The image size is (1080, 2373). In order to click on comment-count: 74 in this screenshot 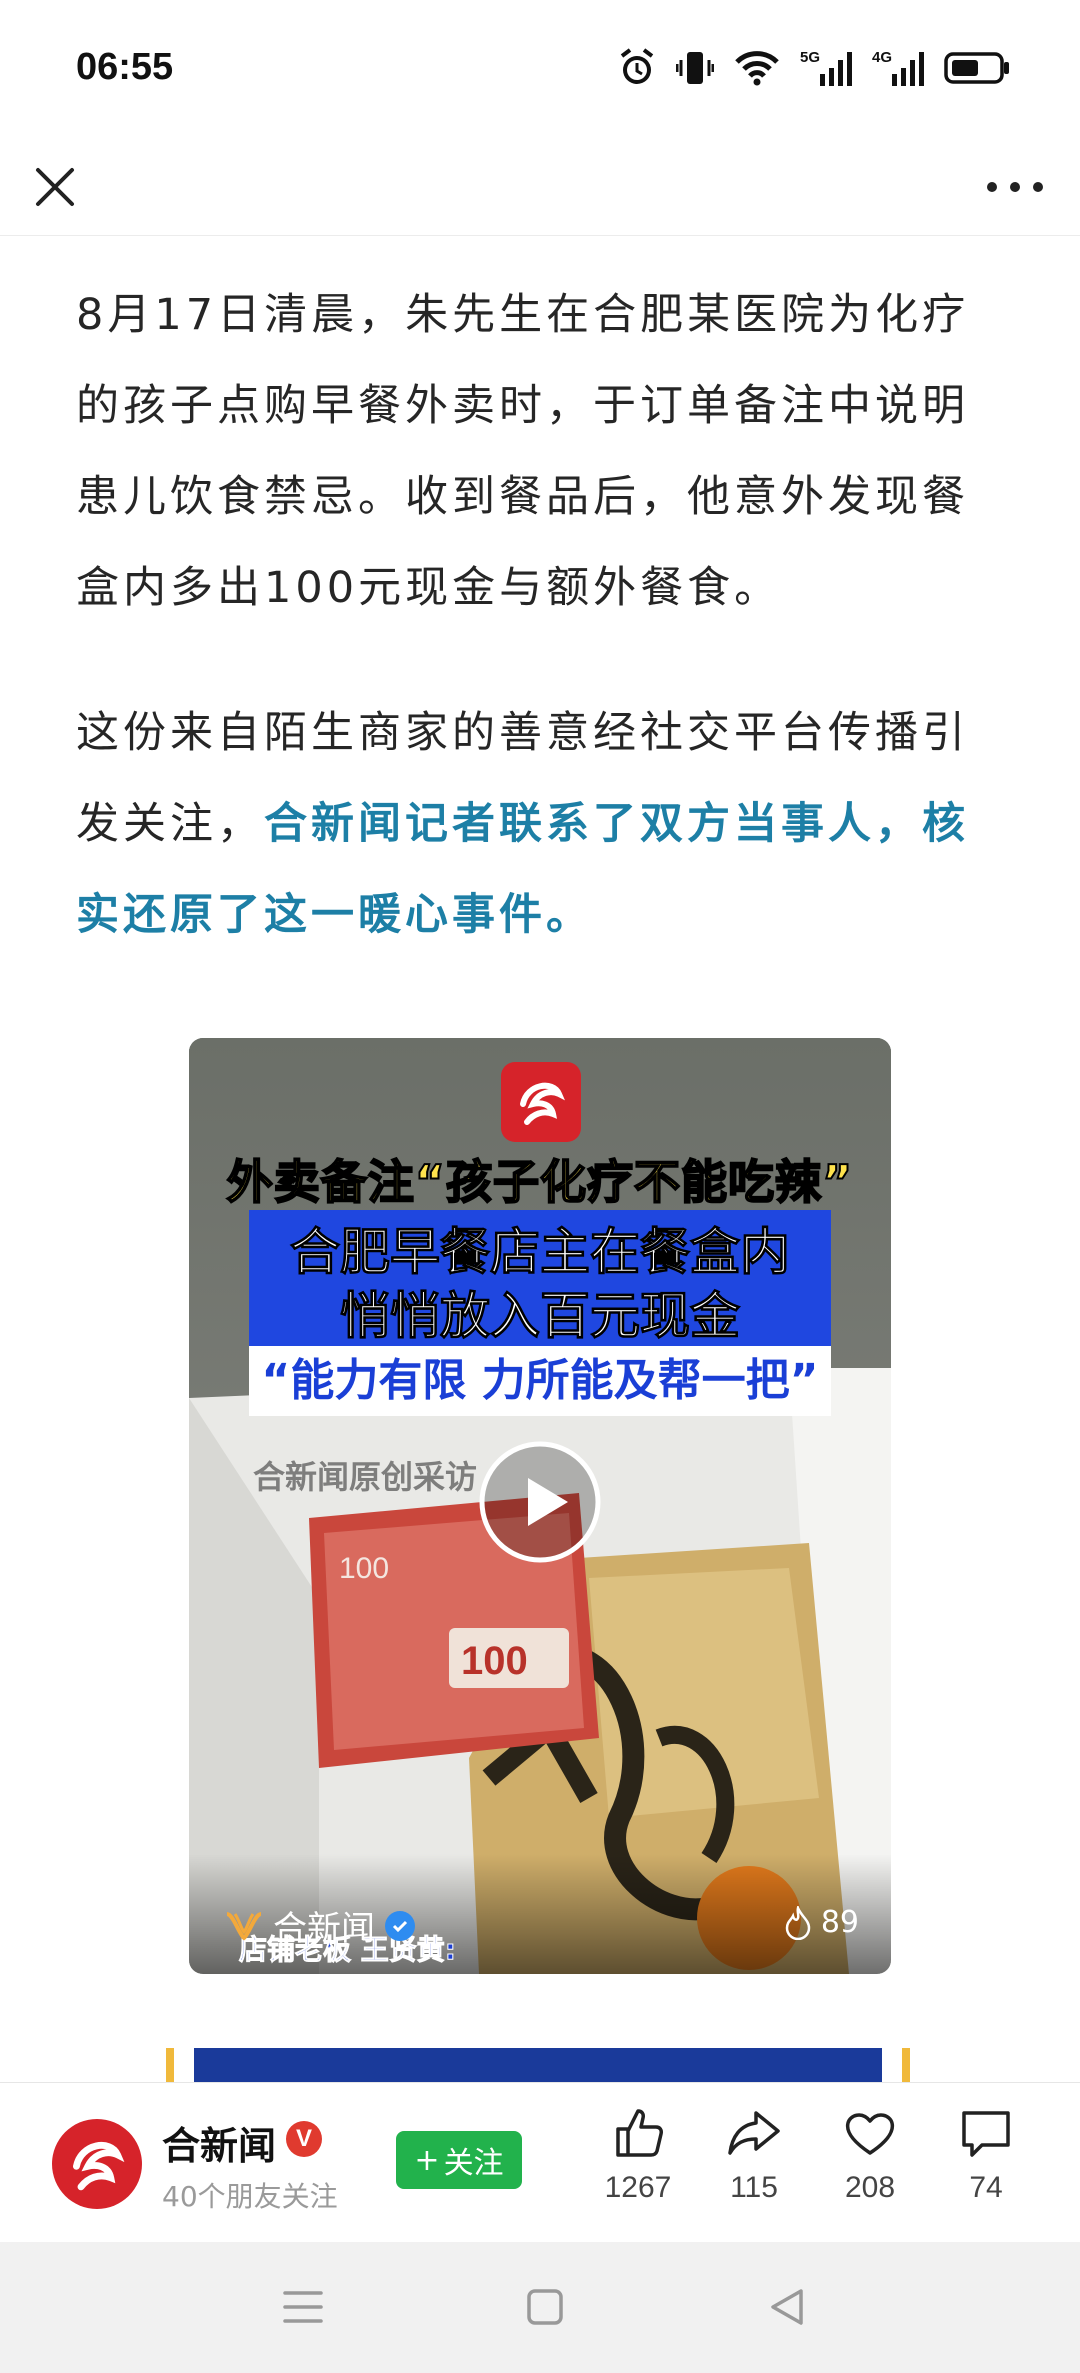, I will do `click(986, 2187)`.